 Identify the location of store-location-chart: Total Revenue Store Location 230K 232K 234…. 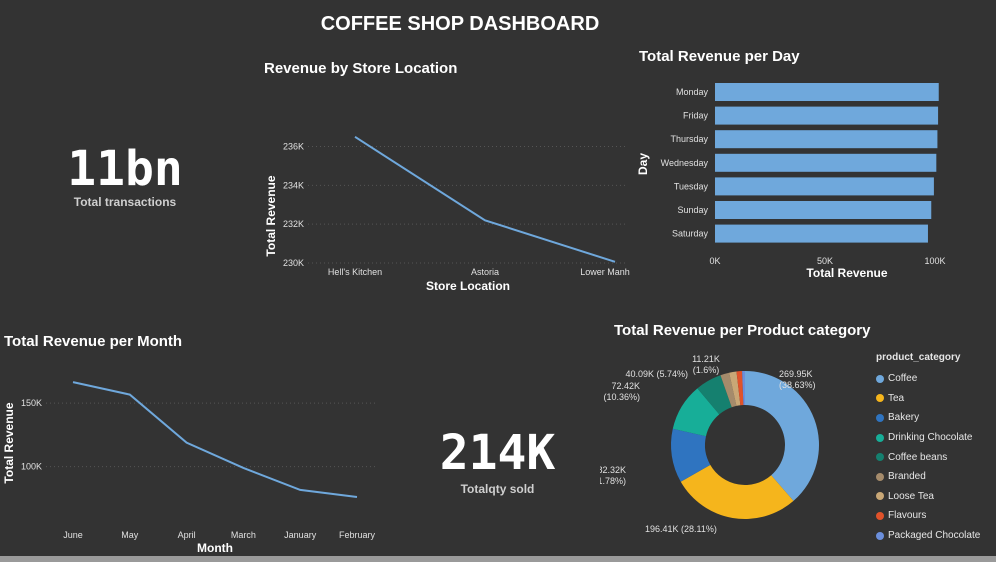
(447, 214).